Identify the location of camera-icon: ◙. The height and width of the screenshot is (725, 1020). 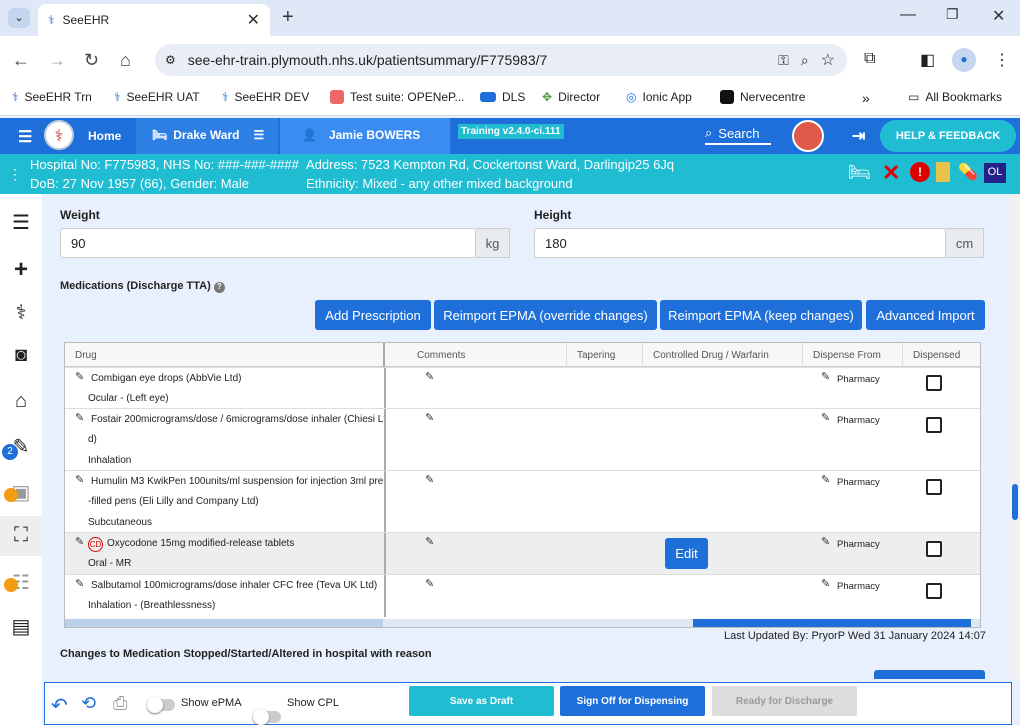
(21, 357).